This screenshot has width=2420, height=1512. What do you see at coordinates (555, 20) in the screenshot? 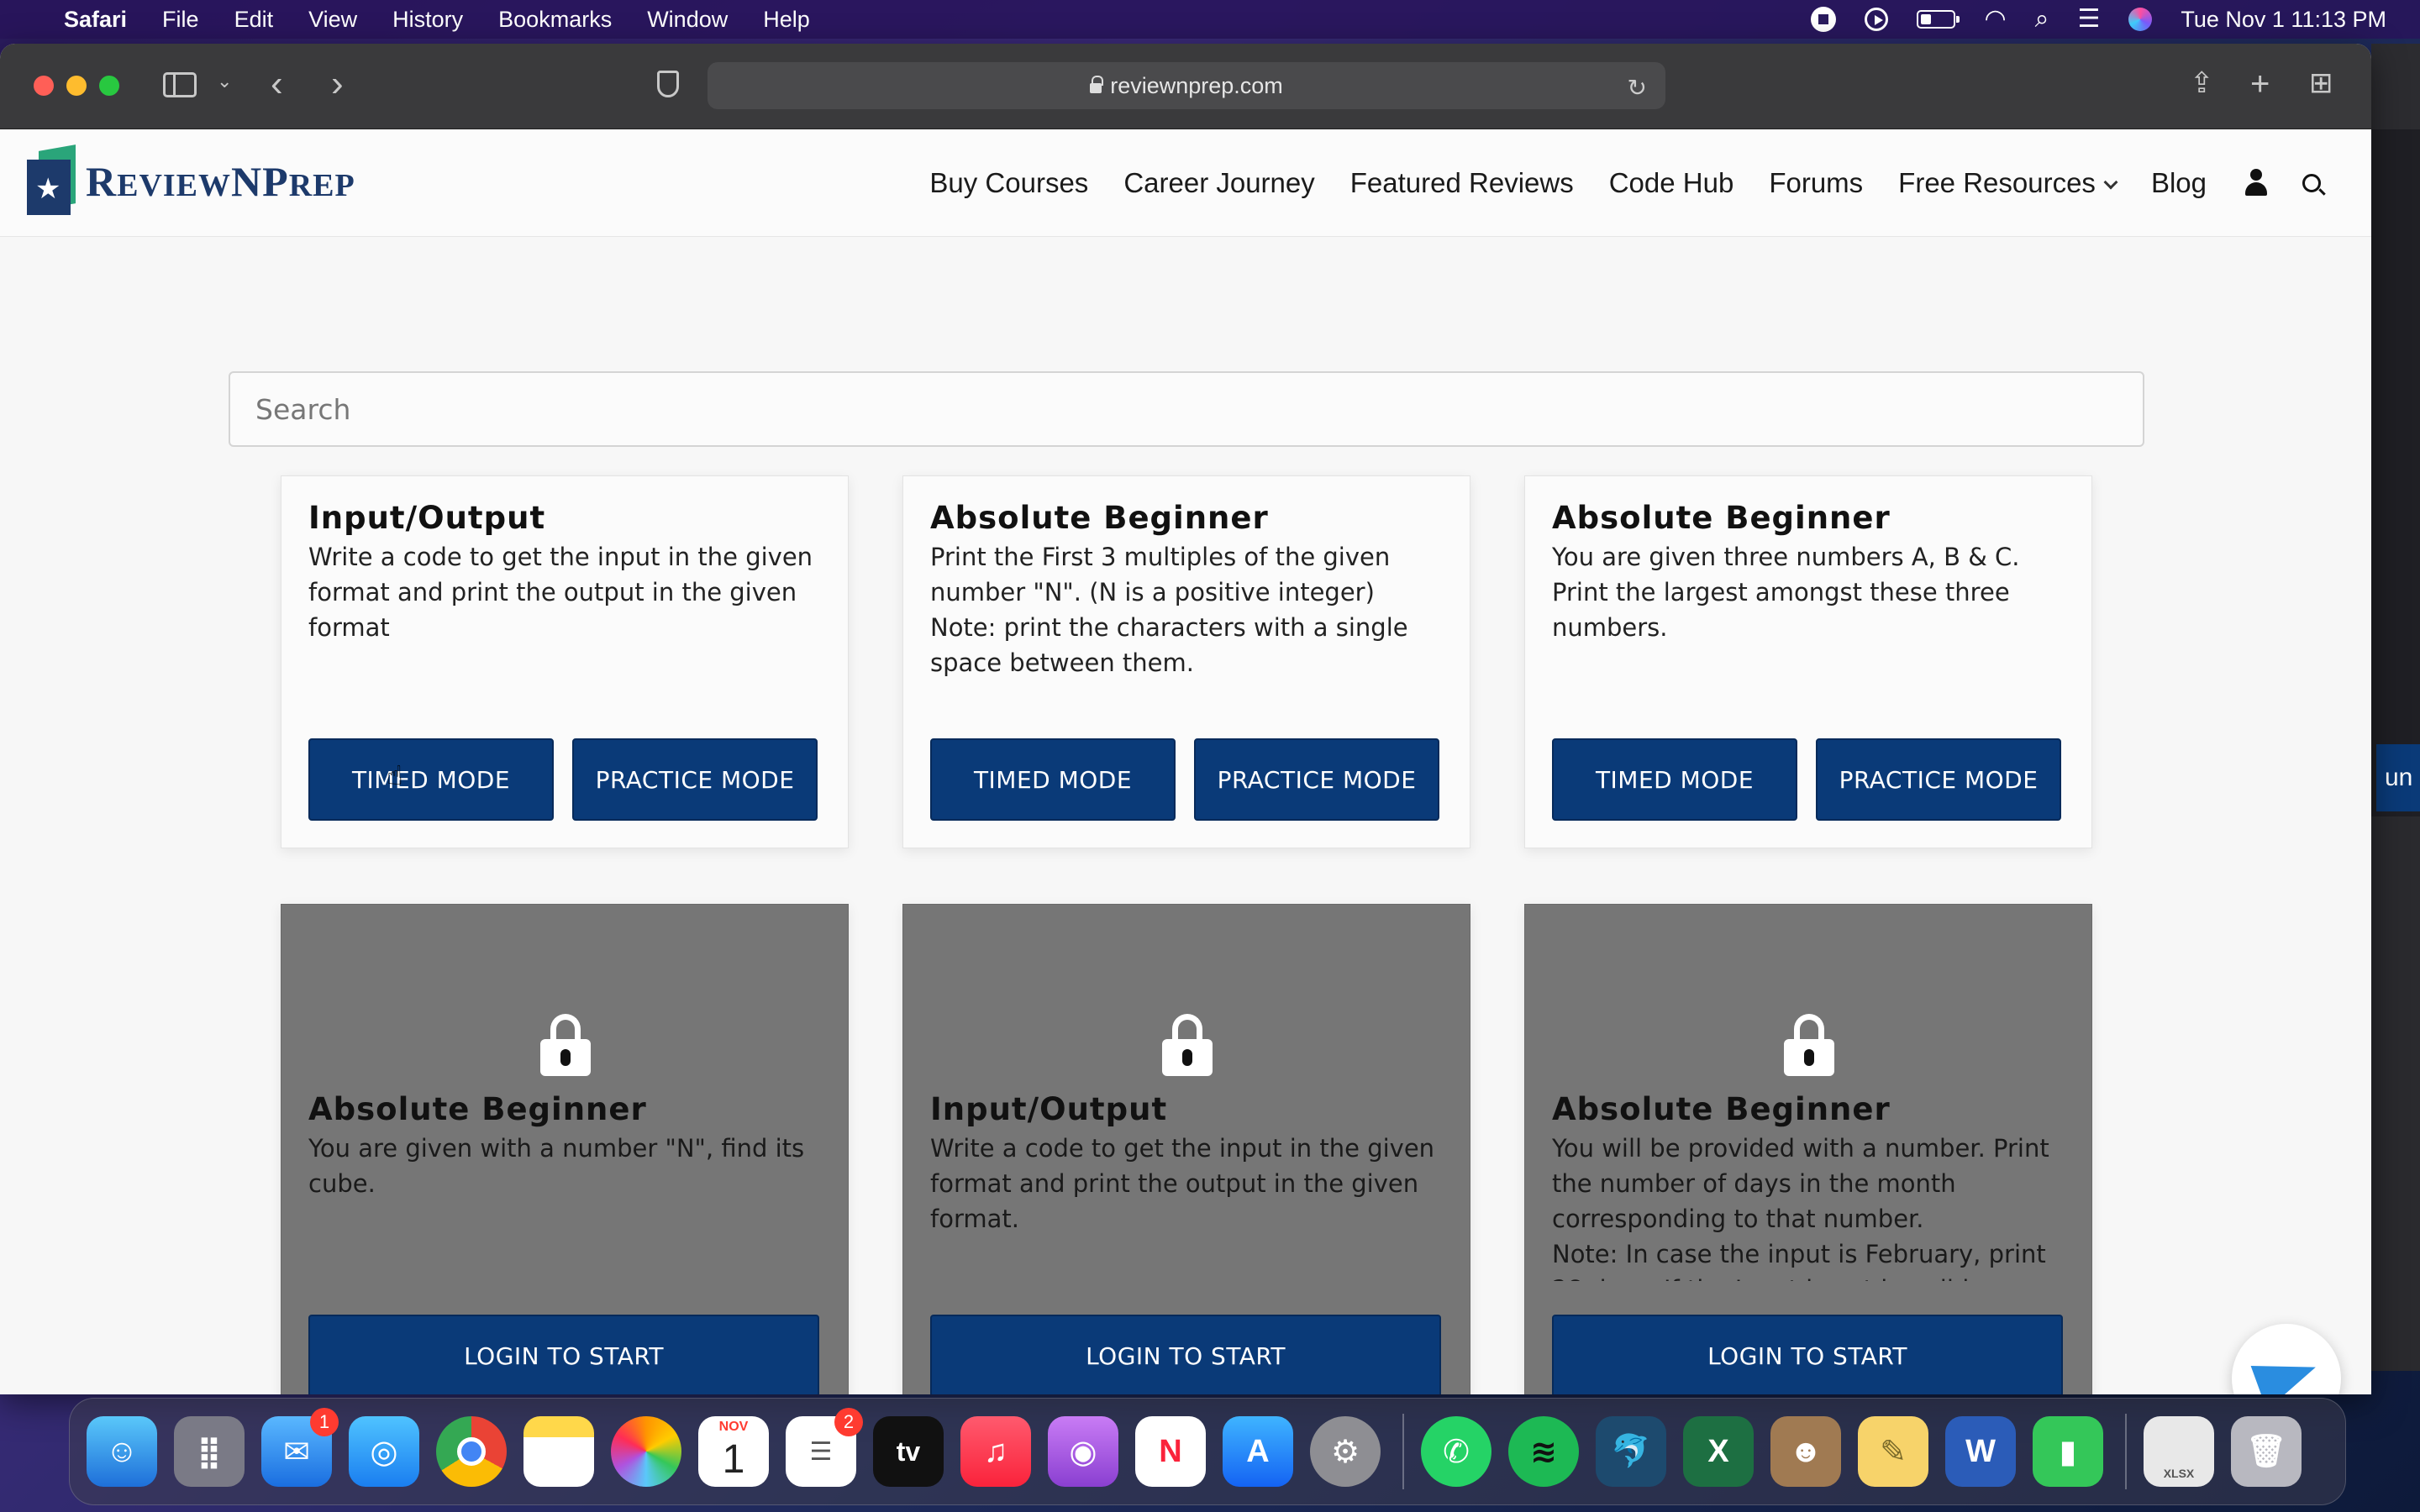
I see `menu-bookmarks: Bookmarks` at bounding box center [555, 20].